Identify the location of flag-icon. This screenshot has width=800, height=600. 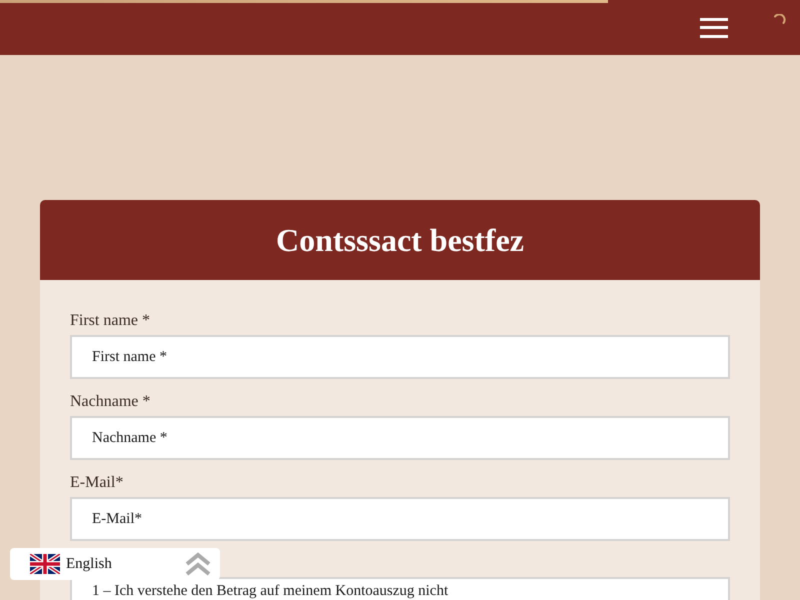
(45, 564).